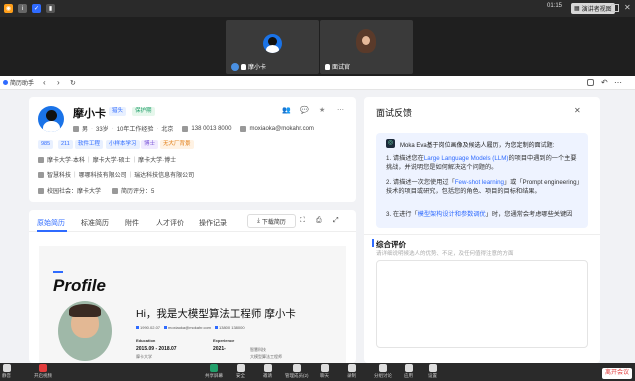 The width and height of the screenshot is (635, 381). What do you see at coordinates (111, 161) in the screenshot?
I see `education-item: 摩卡大学·硕士` at bounding box center [111, 161].